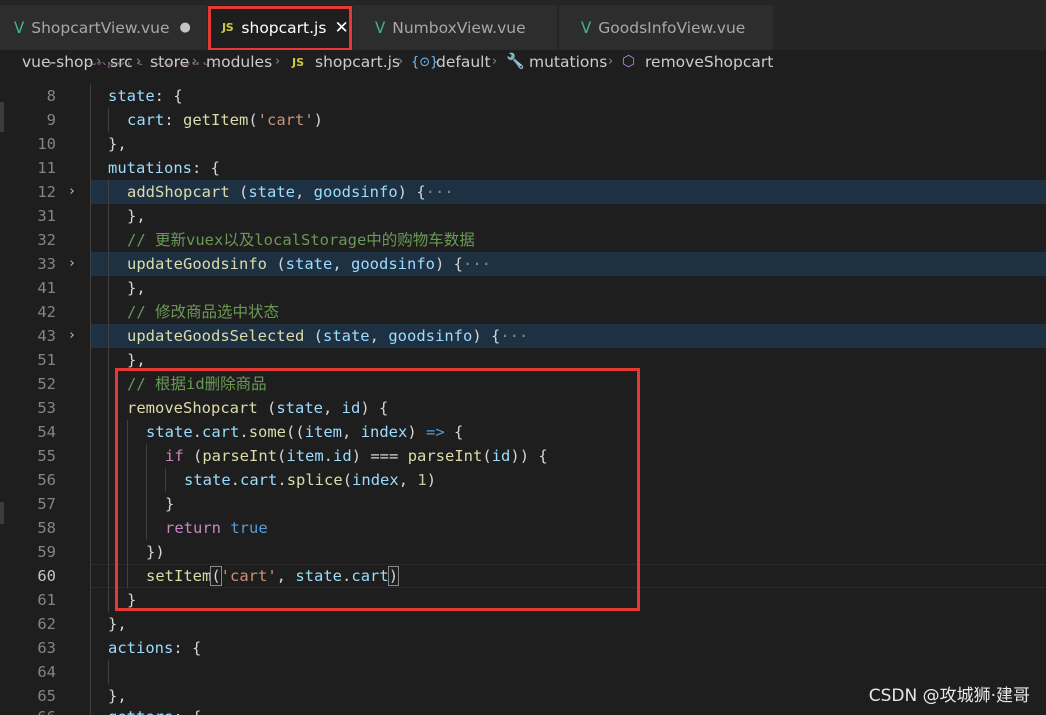 This screenshot has width=1046, height=715. I want to click on code-line: 58 return true, so click(523, 528).